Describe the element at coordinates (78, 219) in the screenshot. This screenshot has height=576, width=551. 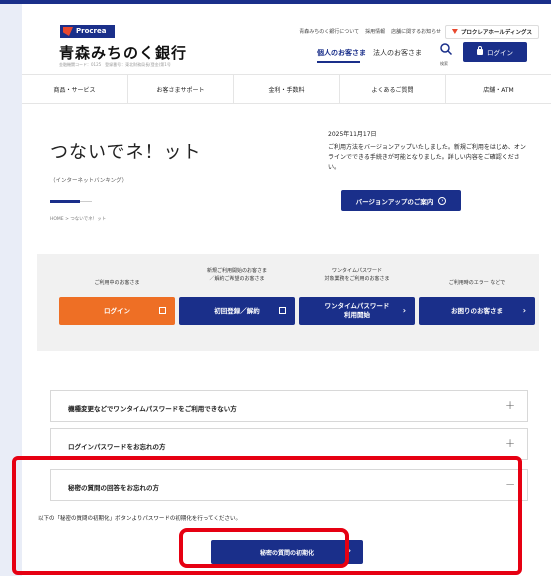
I see `breadcrumb: HOME > つないでネ！ット` at that location.